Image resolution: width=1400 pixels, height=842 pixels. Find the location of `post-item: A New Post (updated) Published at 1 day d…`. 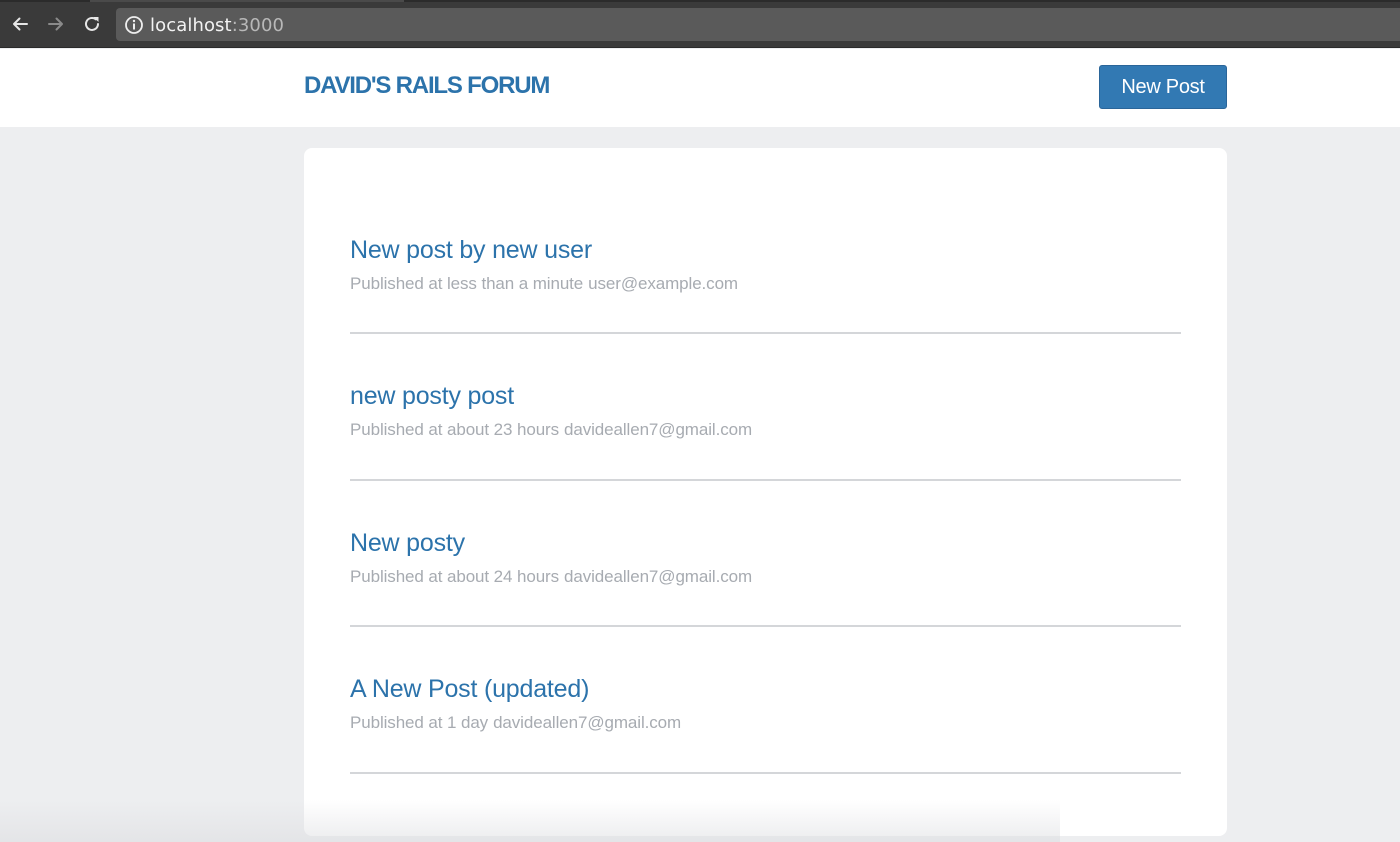

post-item: A New Post (updated) Published at 1 day d… is located at coordinates (765, 704).